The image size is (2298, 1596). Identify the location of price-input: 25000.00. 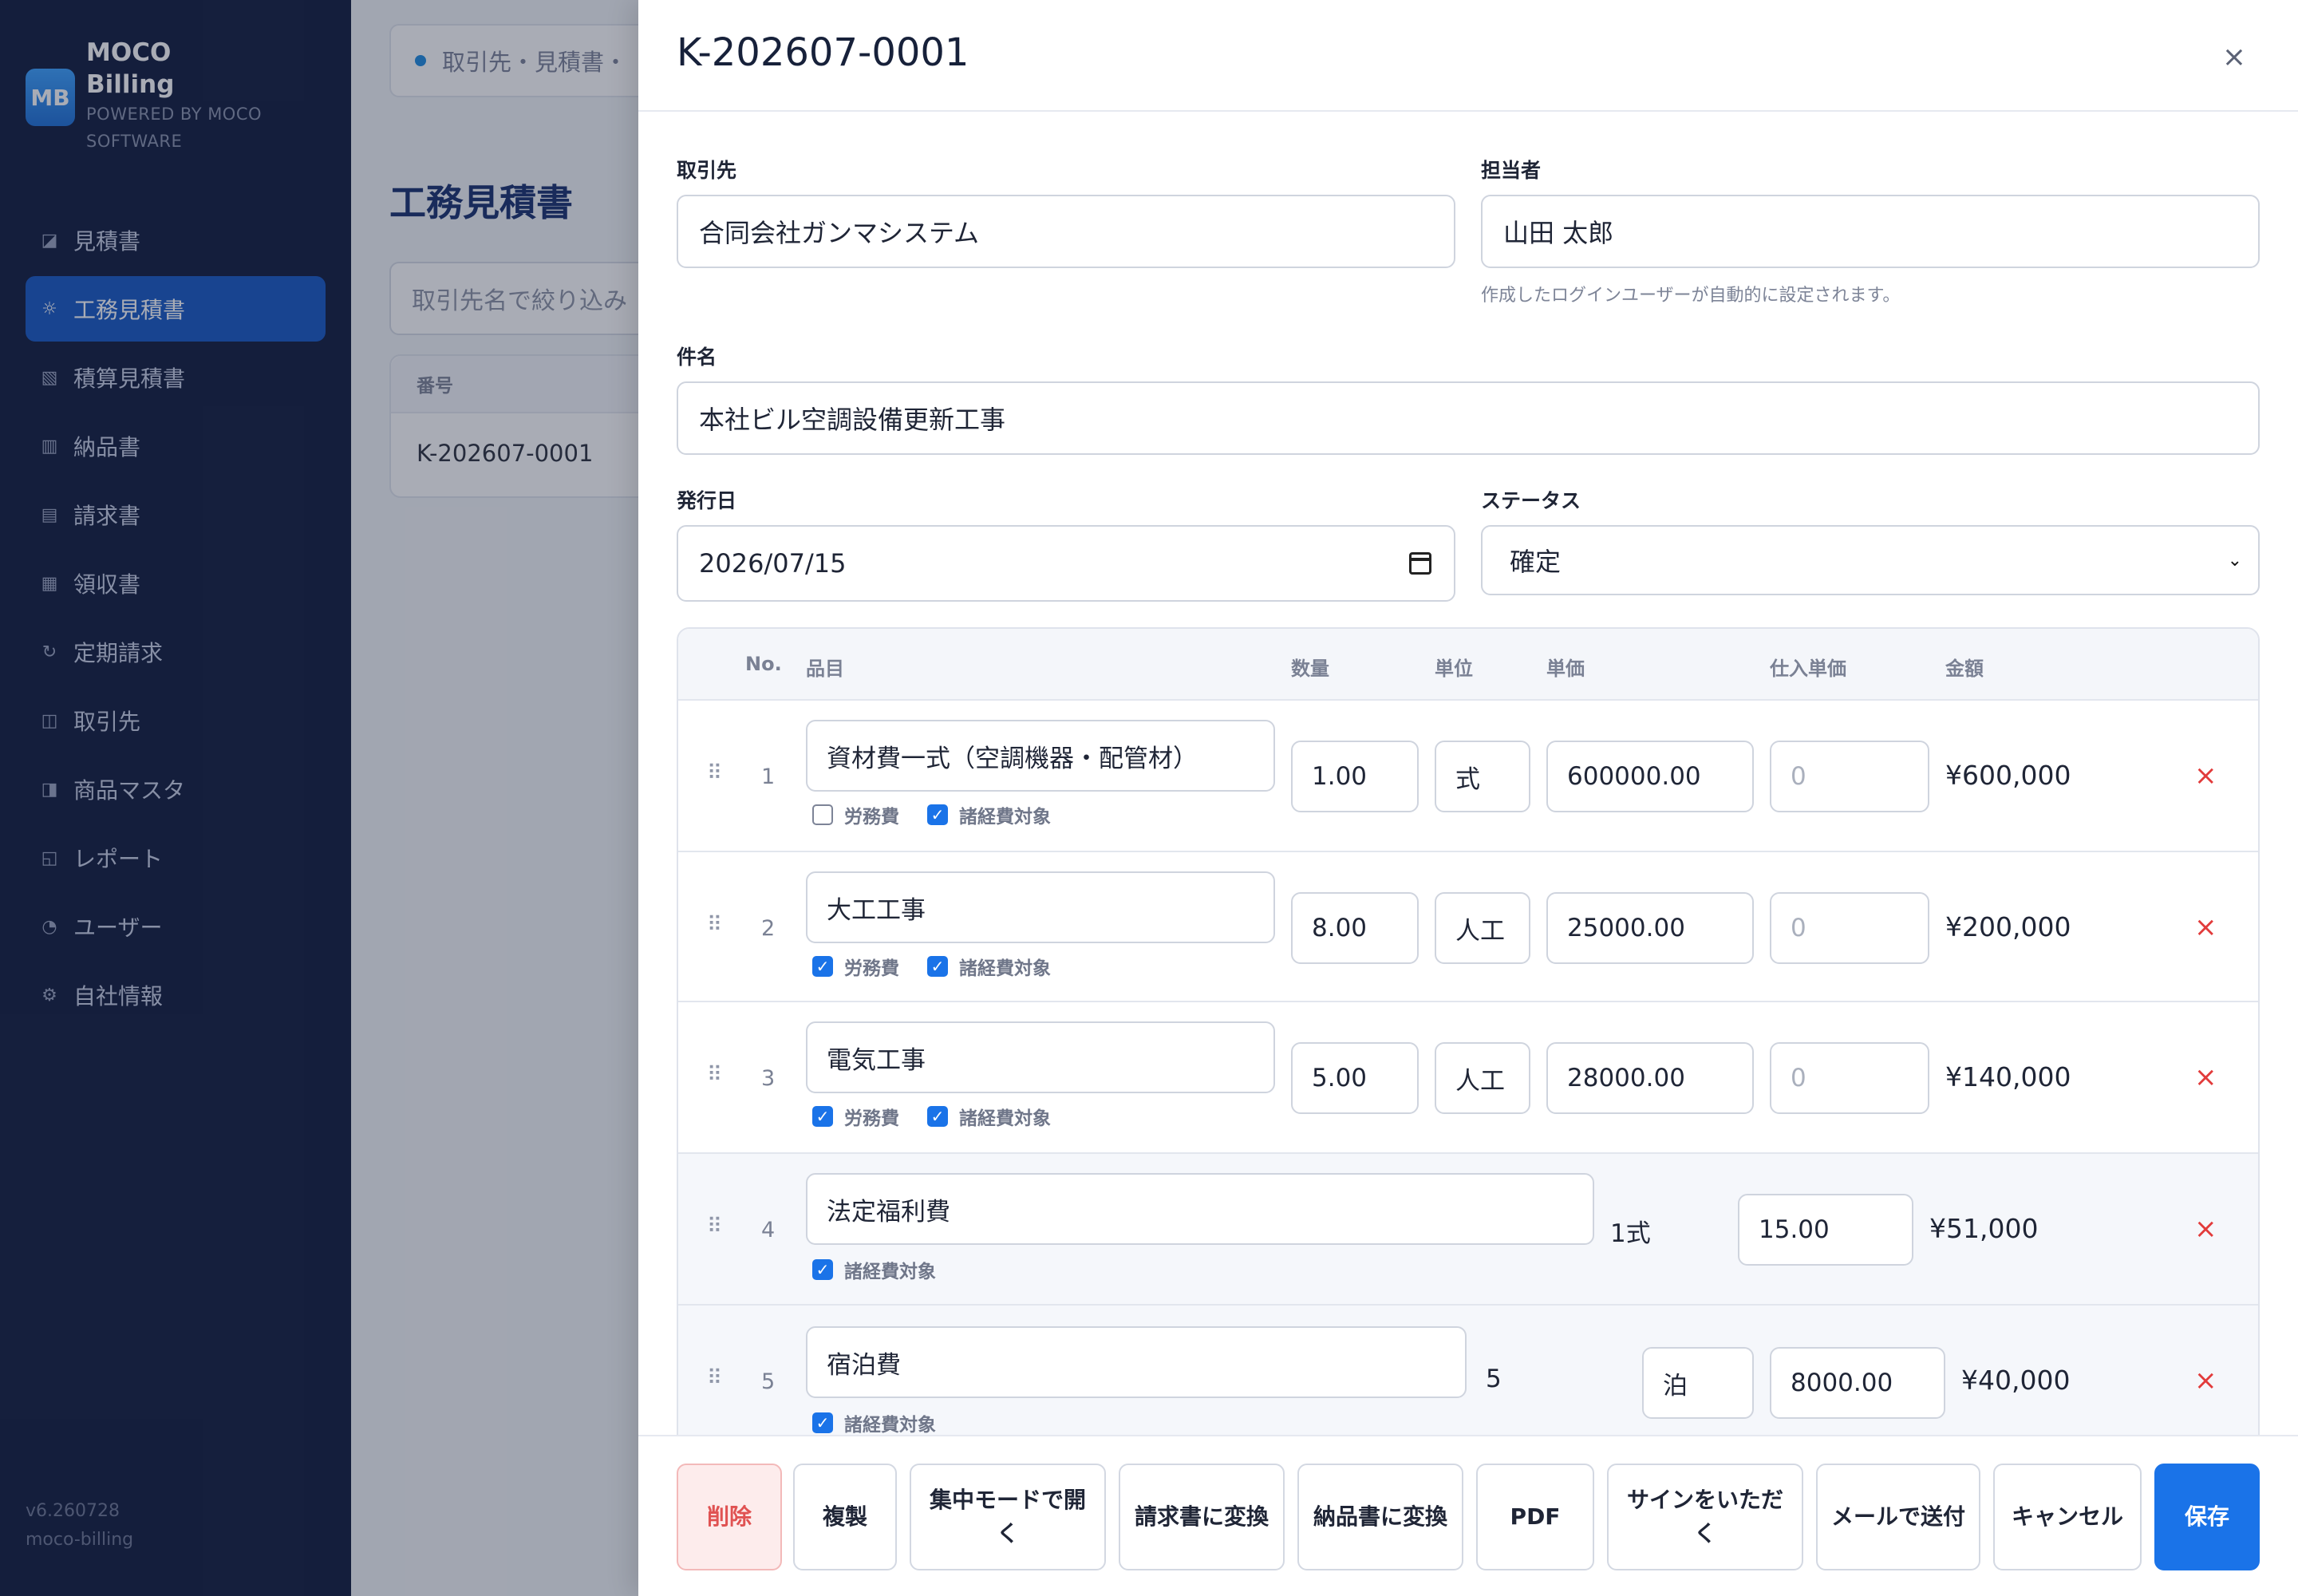
(1650, 928).